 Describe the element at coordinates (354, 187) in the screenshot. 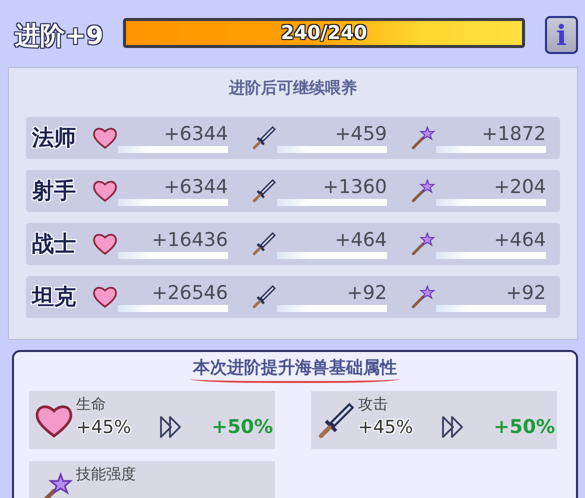

I see `attack-value: +1360` at that location.